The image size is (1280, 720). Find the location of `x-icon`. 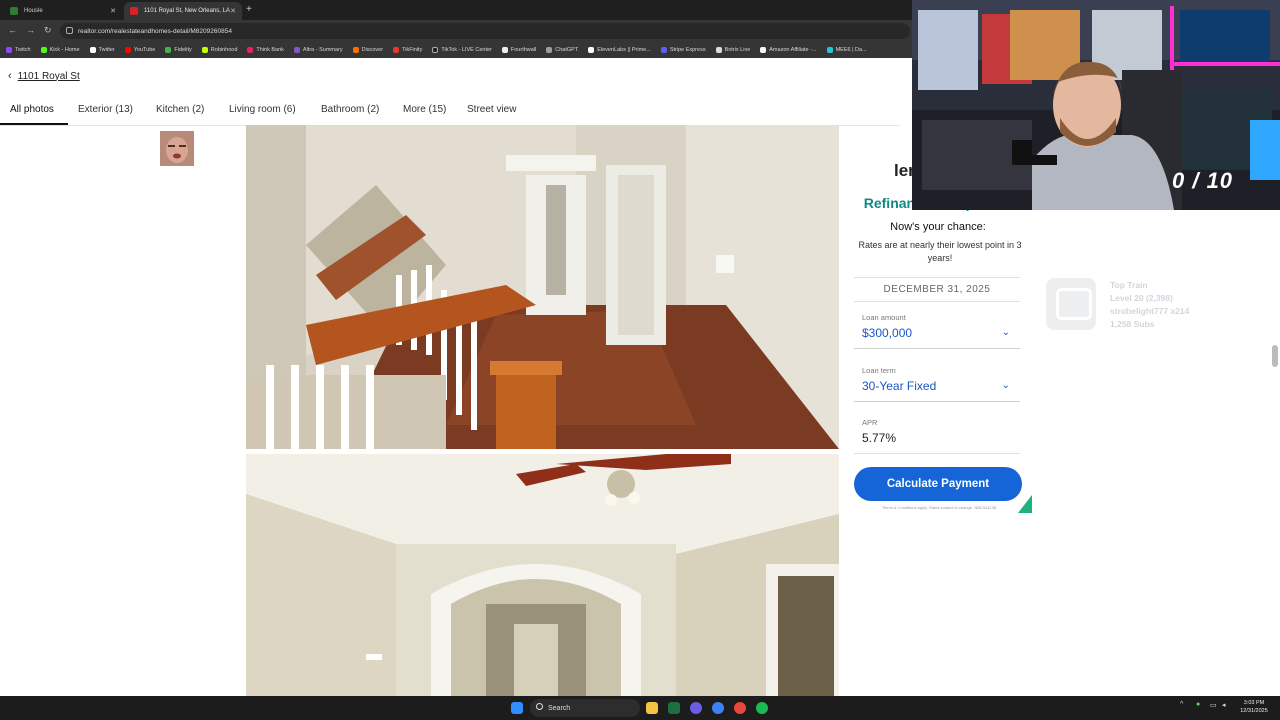

x-icon is located at coordinates (92, 50).